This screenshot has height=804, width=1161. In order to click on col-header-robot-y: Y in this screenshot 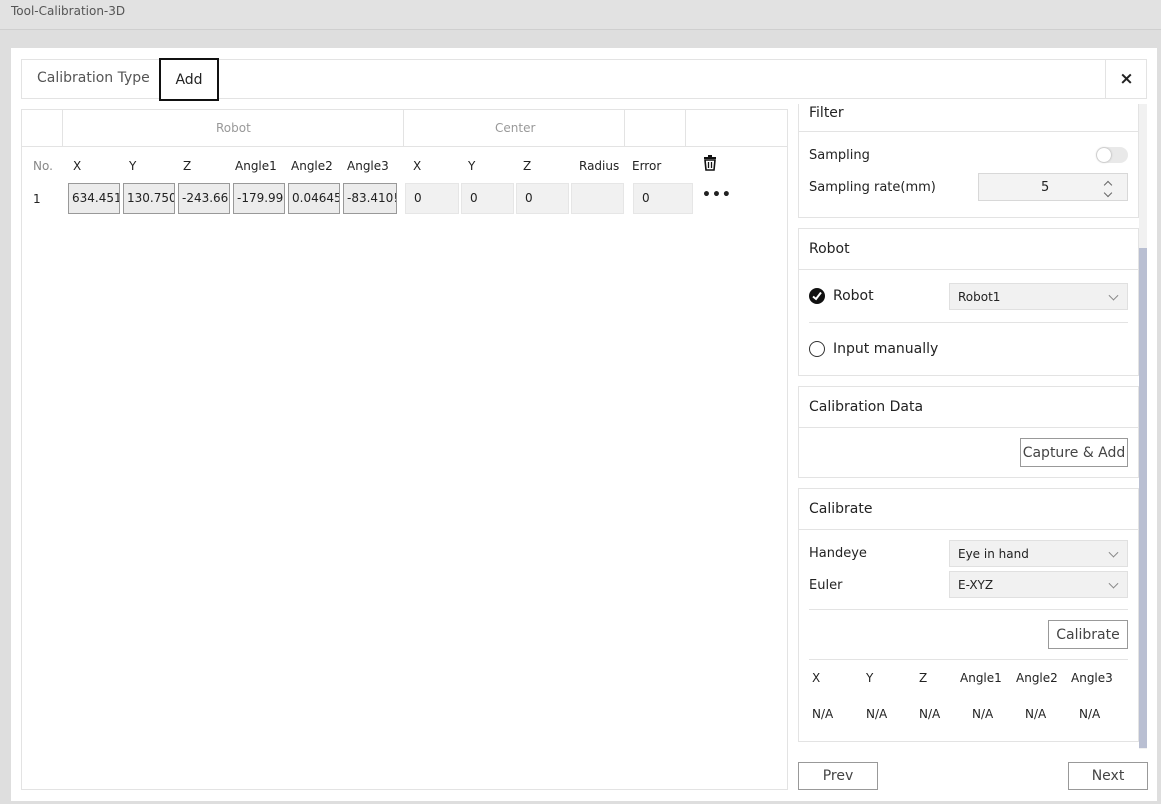, I will do `click(133, 166)`.